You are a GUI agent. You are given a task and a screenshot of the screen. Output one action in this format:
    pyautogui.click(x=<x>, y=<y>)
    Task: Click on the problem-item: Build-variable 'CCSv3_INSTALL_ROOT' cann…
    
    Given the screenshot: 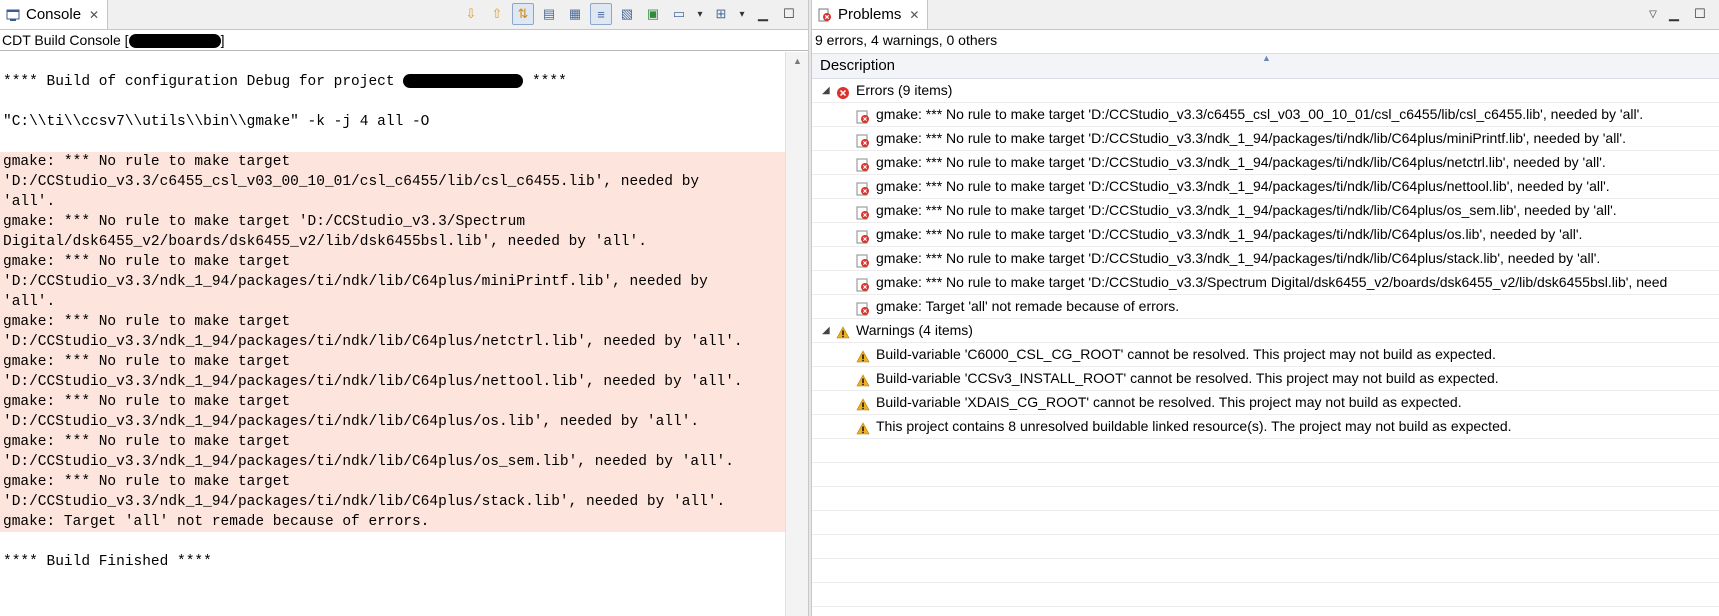 What is the action you would take?
    pyautogui.click(x=1265, y=379)
    